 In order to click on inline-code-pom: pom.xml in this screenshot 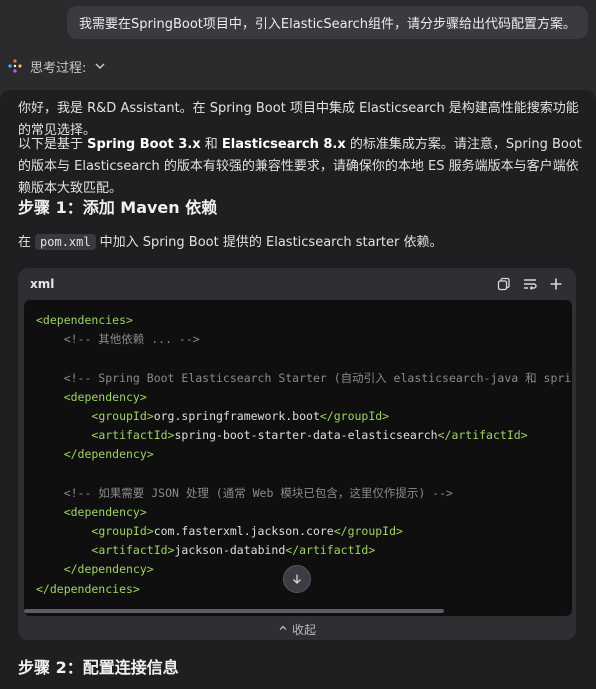, I will do `click(65, 242)`.